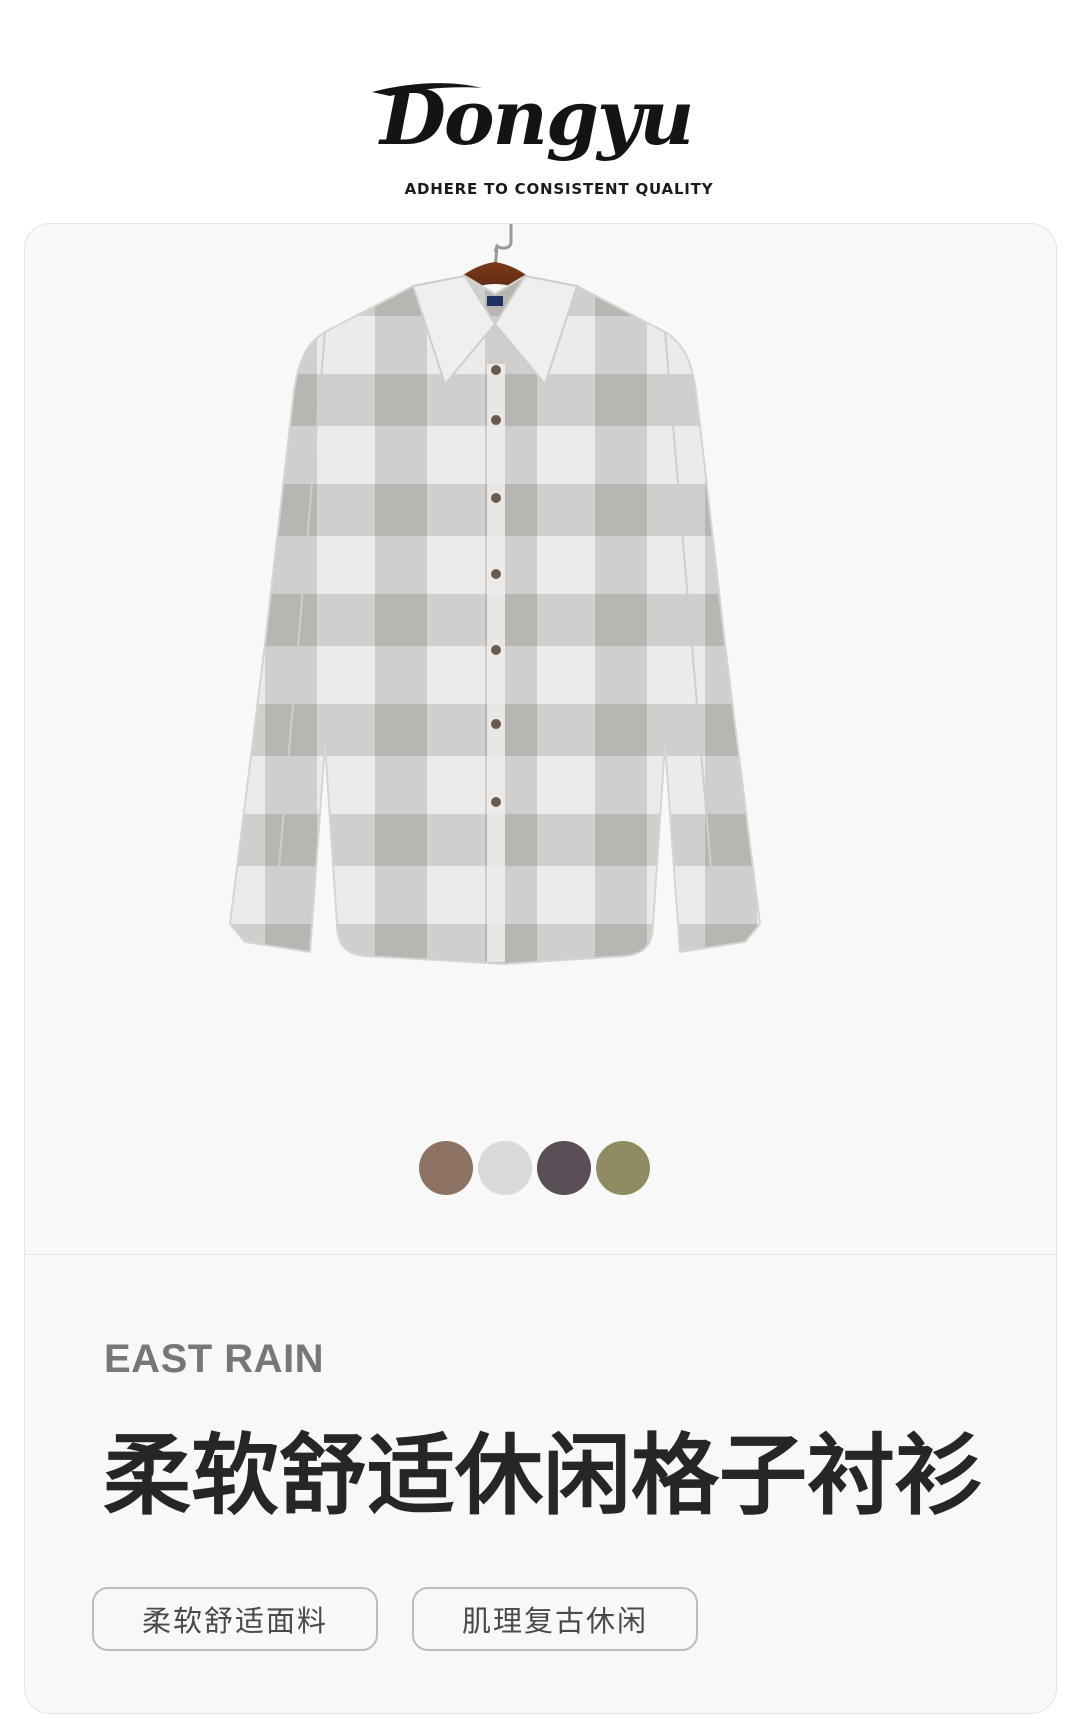 This screenshot has width=1080, height=1719. I want to click on color-swatch-brown, so click(446, 1168).